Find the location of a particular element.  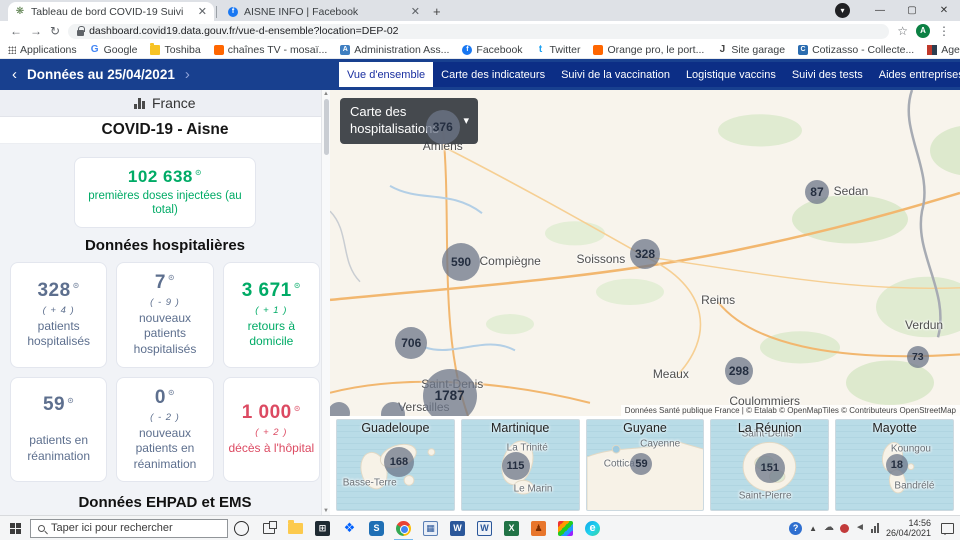

map-bubble: 1787 is located at coordinates (449, 392).